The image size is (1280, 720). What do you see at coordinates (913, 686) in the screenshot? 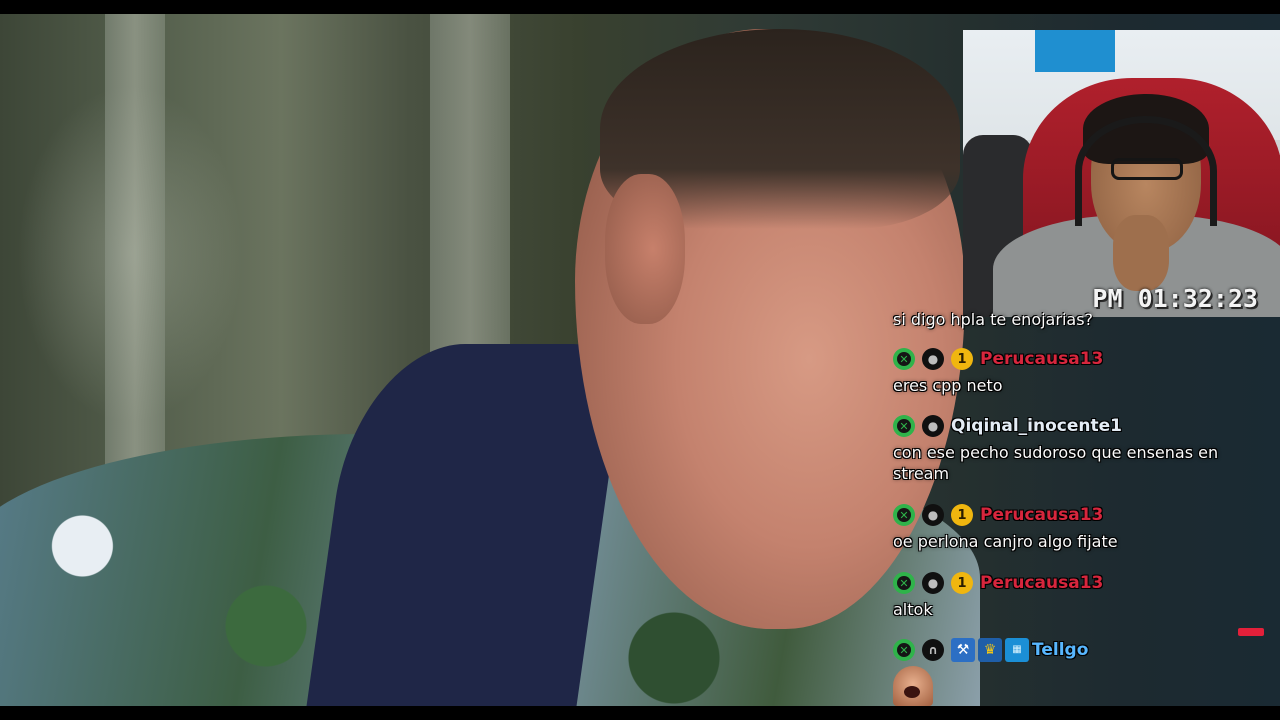
I see `emote-avatar-icon` at bounding box center [913, 686].